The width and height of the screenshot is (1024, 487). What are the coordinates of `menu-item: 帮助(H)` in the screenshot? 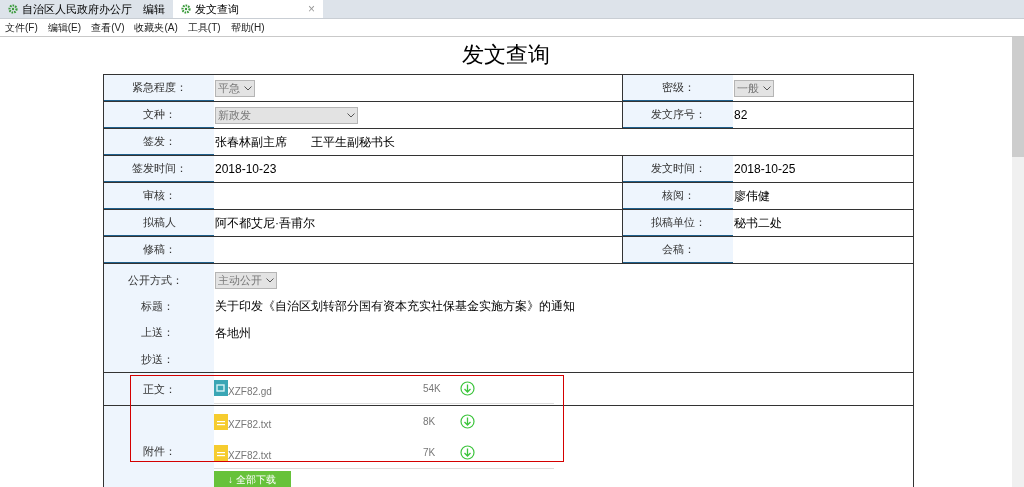 It's located at (247, 27).